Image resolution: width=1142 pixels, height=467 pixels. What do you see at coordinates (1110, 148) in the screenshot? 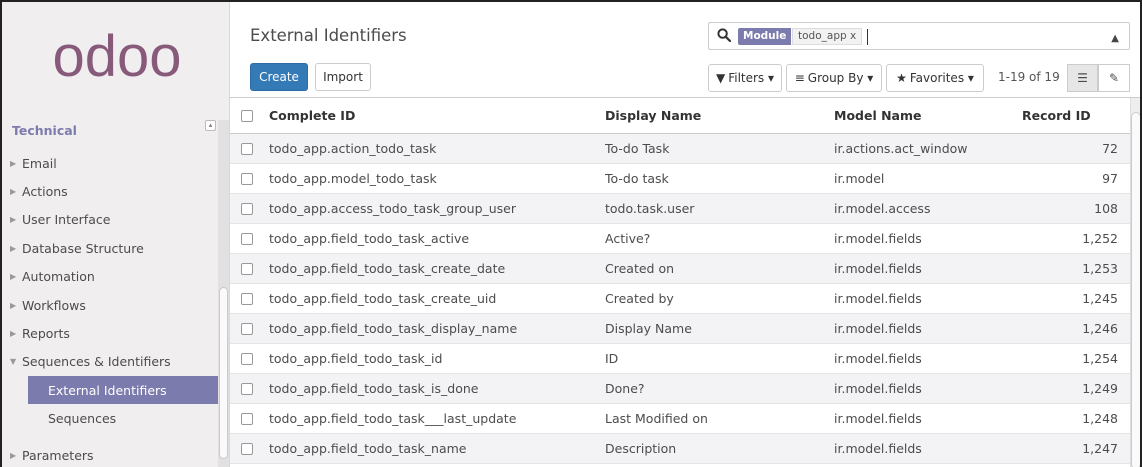
I see `cell-record-id: 72` at bounding box center [1110, 148].